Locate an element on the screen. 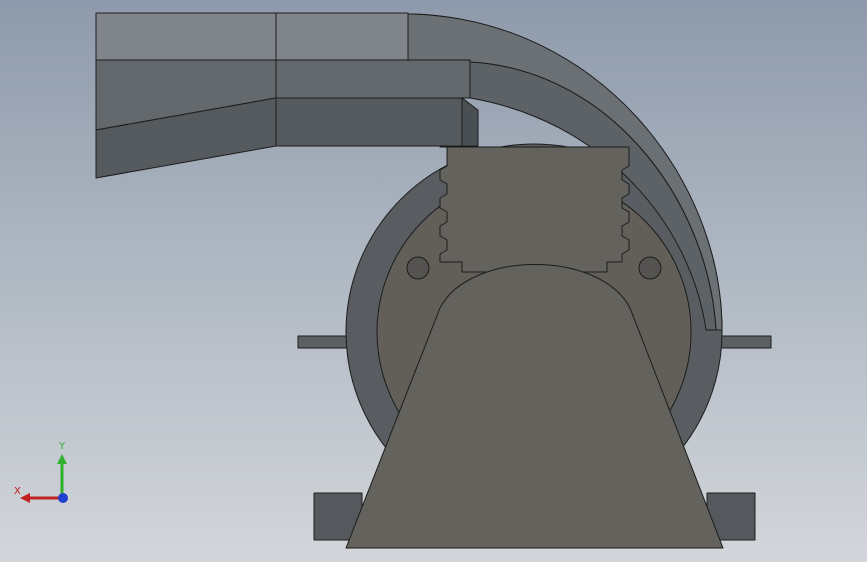 Image resolution: width=867 pixels, height=562 pixels. top-bracket-block is located at coordinates (534, 209).